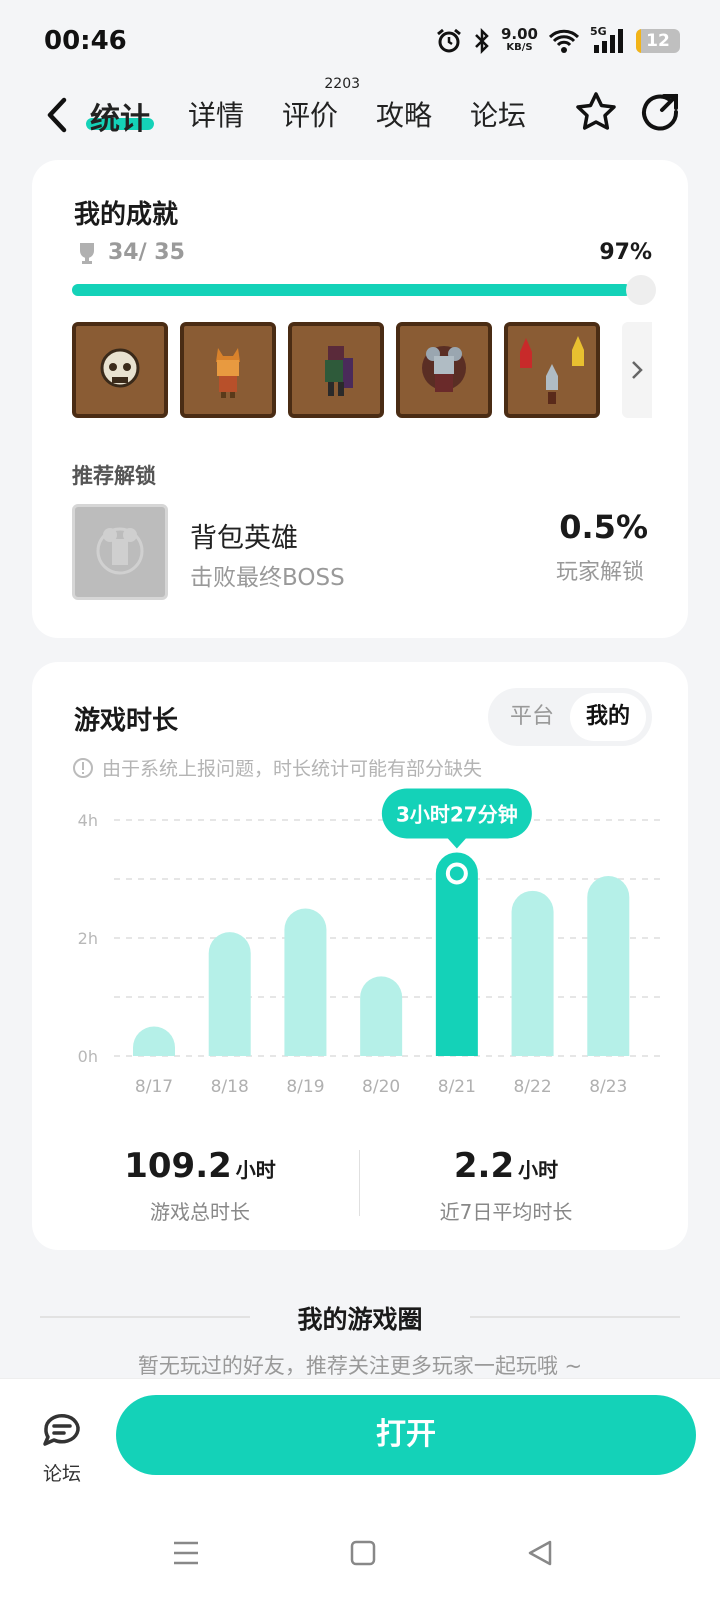 This screenshot has height=1608, width=720. Describe the element at coordinates (482, 41) in the screenshot. I see `bluetooth-icon` at that location.